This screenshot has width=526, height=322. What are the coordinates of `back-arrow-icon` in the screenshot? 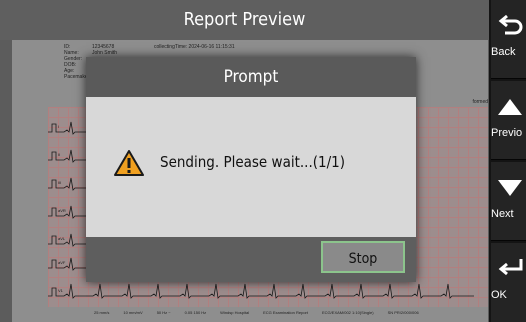 It's located at (510, 24).